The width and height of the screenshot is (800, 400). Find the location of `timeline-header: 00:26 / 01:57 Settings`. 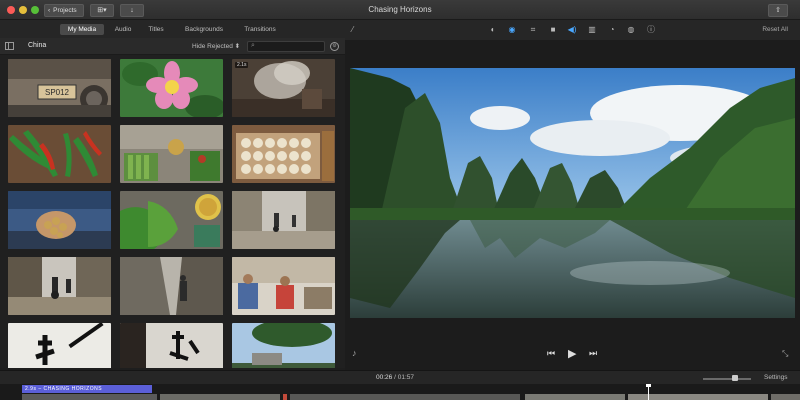

timeline-header: 00:26 / 01:57 Settings is located at coordinates (400, 377).